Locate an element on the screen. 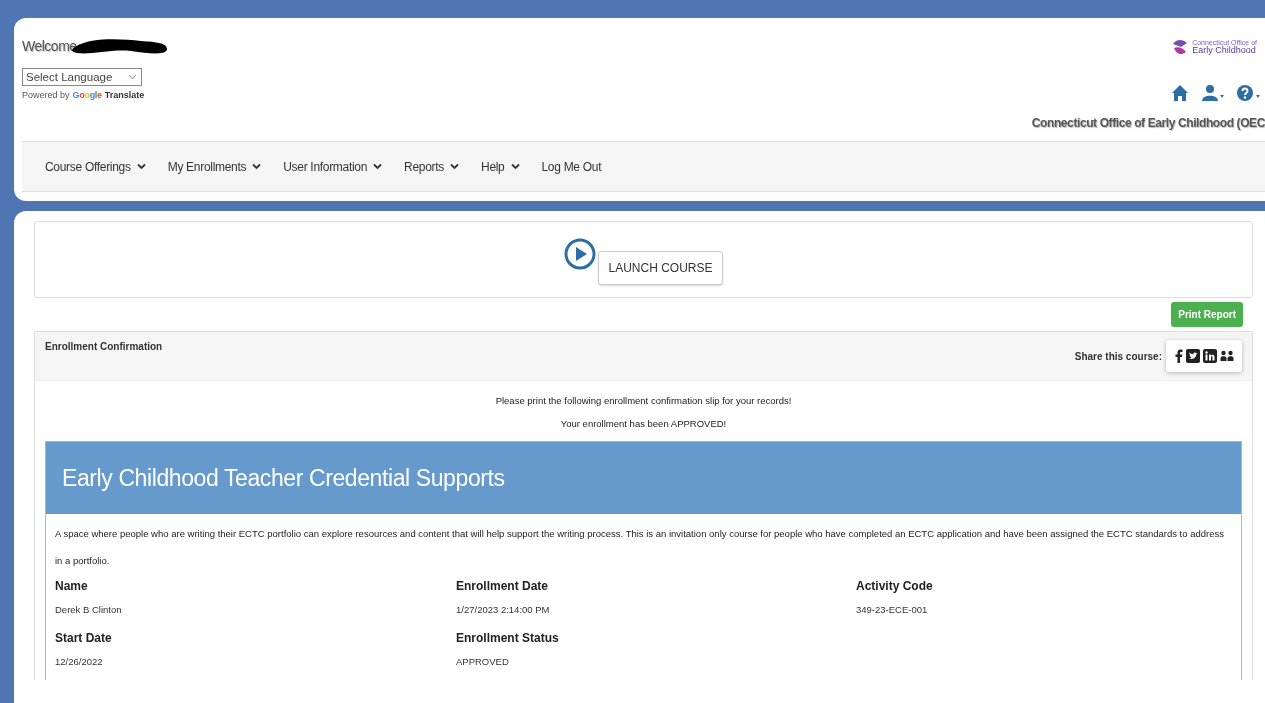 Image resolution: width=1265 pixels, height=703 pixels. facebook-icon is located at coordinates (1178, 356).